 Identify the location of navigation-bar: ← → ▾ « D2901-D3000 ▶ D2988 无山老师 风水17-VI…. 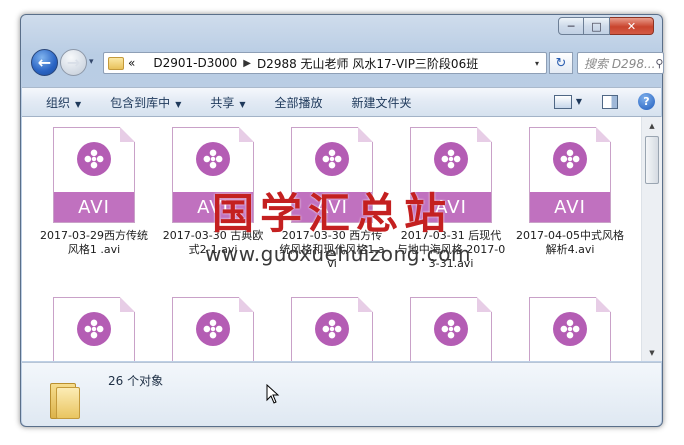
(346, 63).